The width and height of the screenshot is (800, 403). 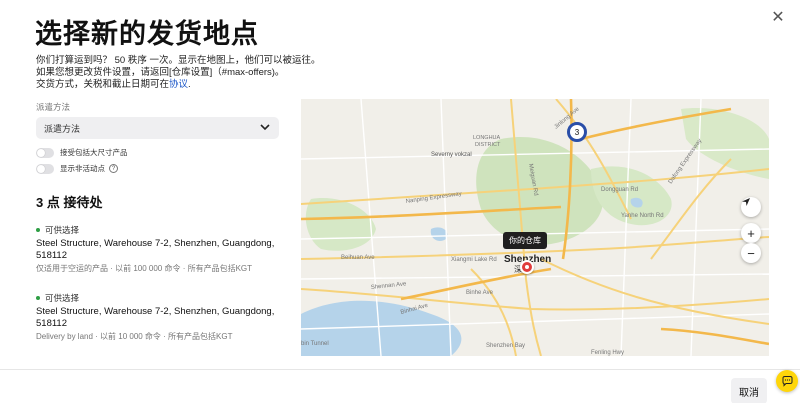 What do you see at coordinates (147, 34) in the screenshot?
I see `dialog-title: 选择新的发货地点` at bounding box center [147, 34].